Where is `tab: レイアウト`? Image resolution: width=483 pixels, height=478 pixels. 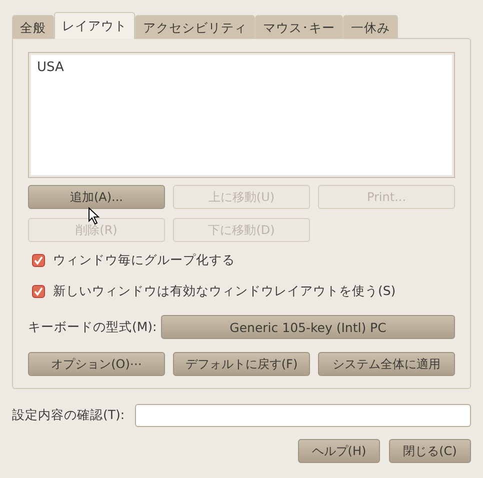
tab: レイアウト is located at coordinates (94, 25).